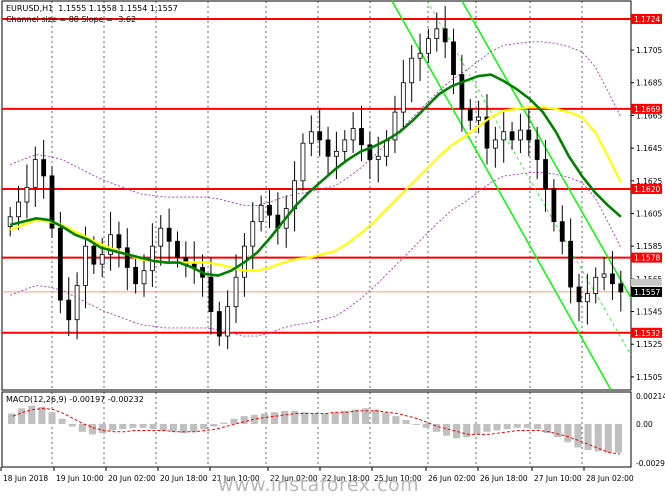  I want to click on x-tick-label-2: 20 Jun 02:00, so click(132, 478).